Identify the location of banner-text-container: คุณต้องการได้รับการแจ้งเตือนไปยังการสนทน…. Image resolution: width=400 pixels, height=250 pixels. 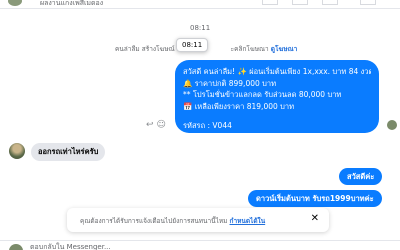
(172, 221).